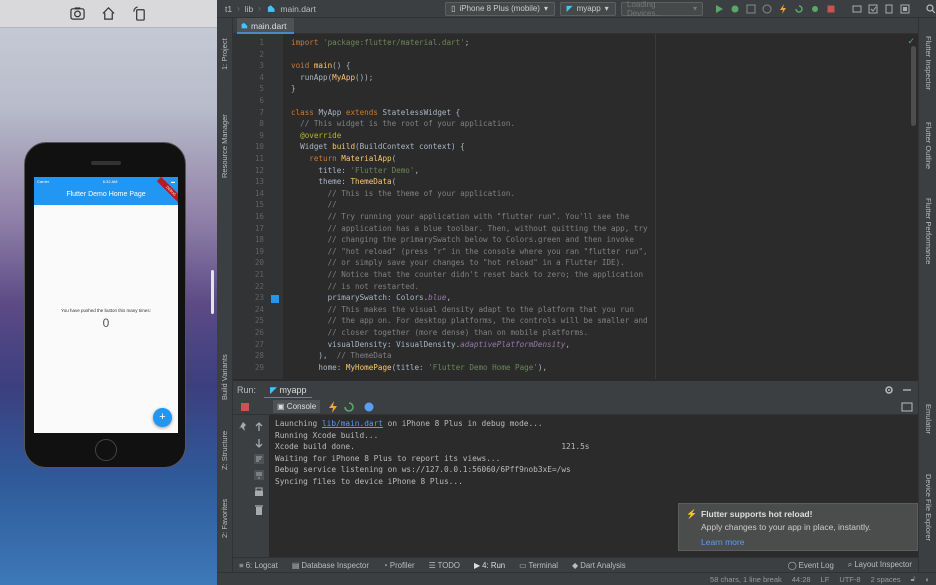 This screenshot has width=936, height=585. What do you see at coordinates (352, 423) in the screenshot?
I see `console-file-link: lib/main.dart` at bounding box center [352, 423].